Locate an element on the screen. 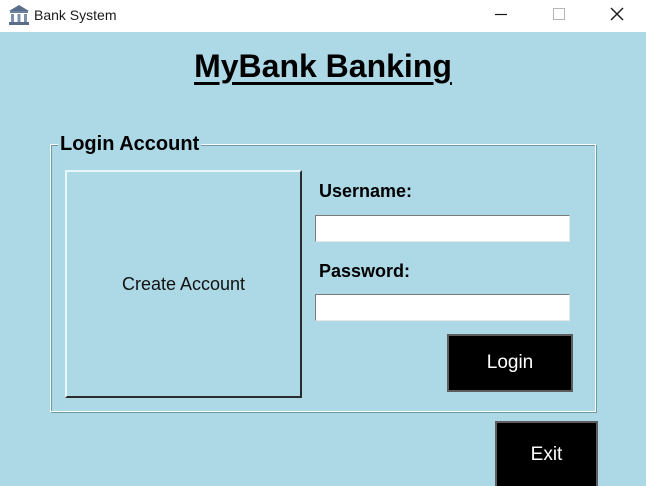  minimize-button is located at coordinates (501, 16).